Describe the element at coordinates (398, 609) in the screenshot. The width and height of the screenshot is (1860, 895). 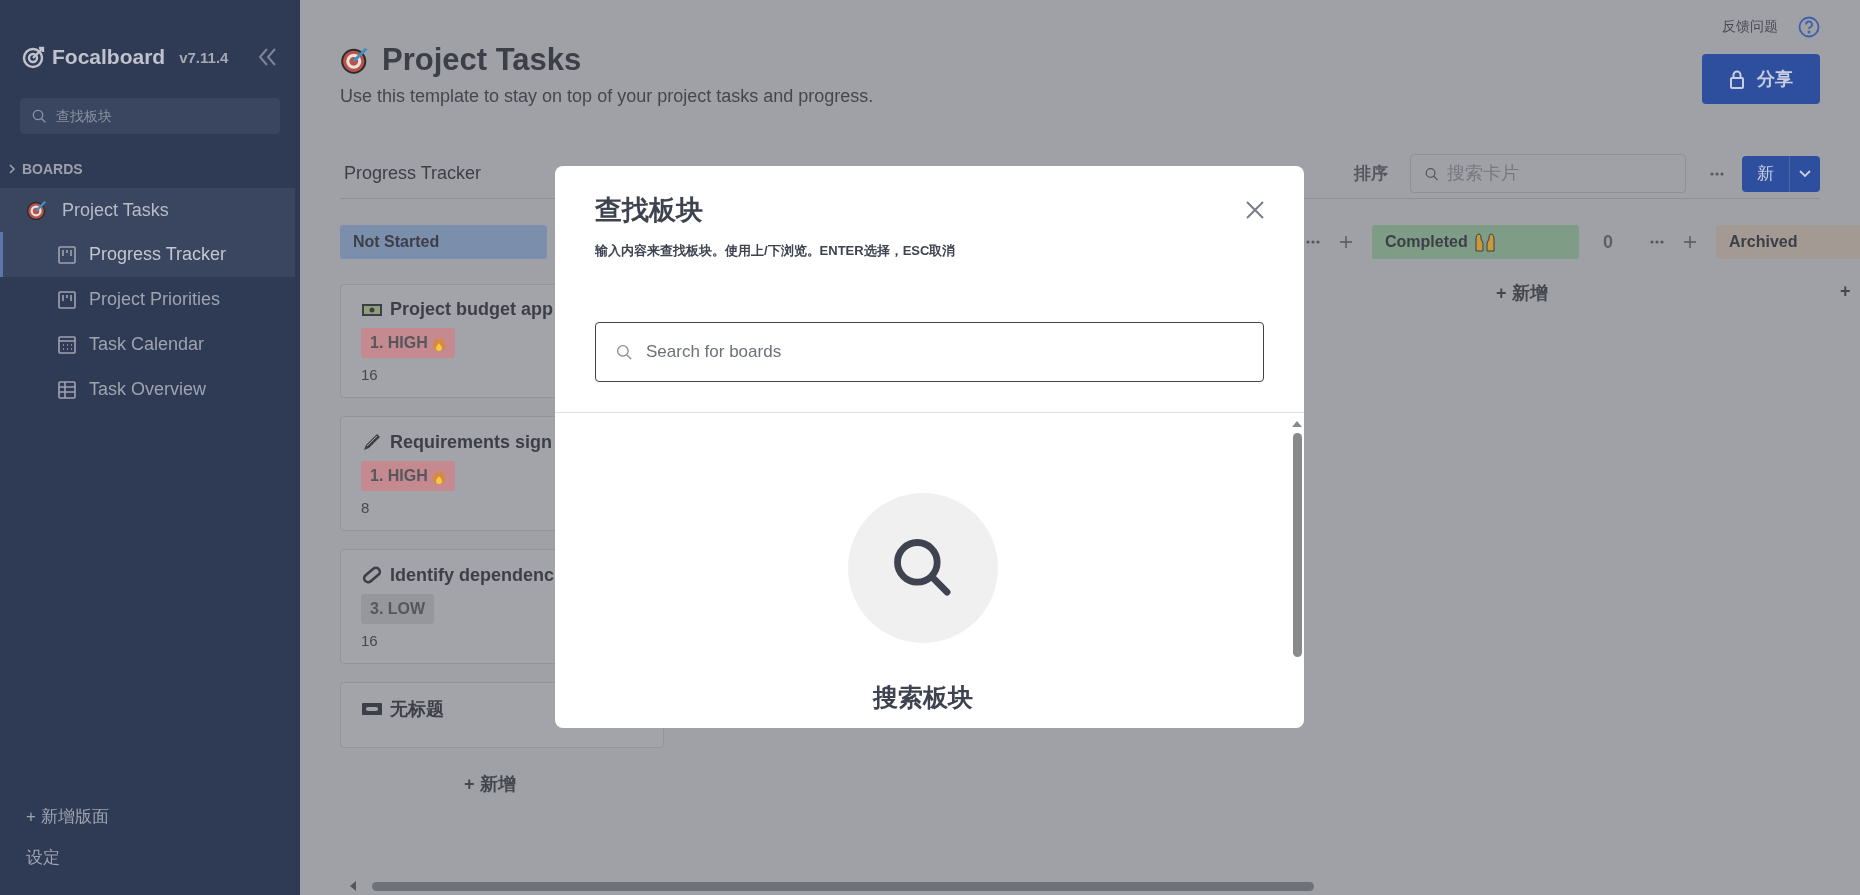
I see `priority-tag: 3. LOW` at that location.